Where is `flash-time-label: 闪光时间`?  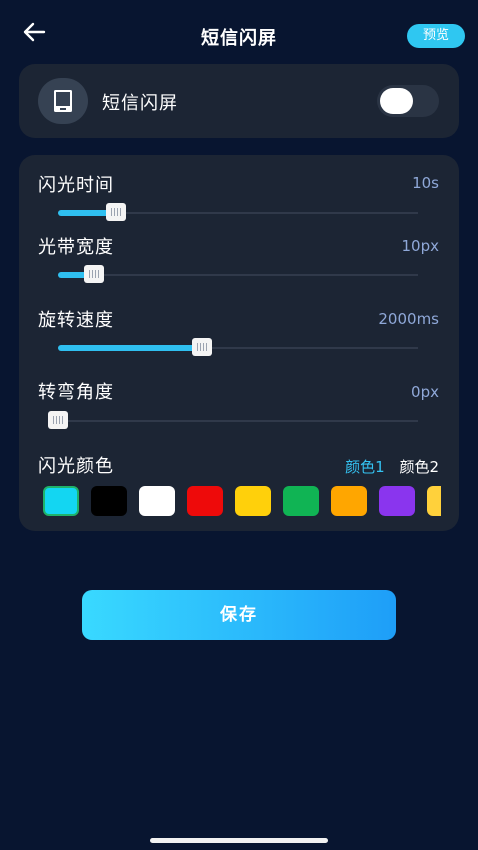
flash-time-label: 闪光时间 is located at coordinates (76, 185).